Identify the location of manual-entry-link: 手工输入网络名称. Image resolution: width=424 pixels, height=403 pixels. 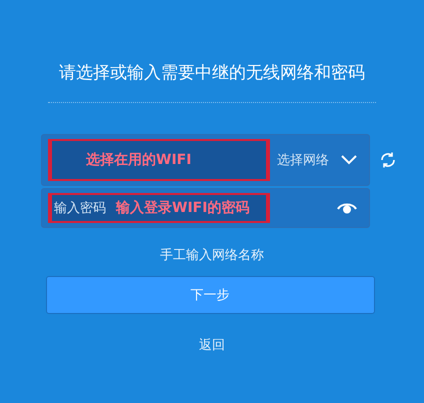
(212, 255).